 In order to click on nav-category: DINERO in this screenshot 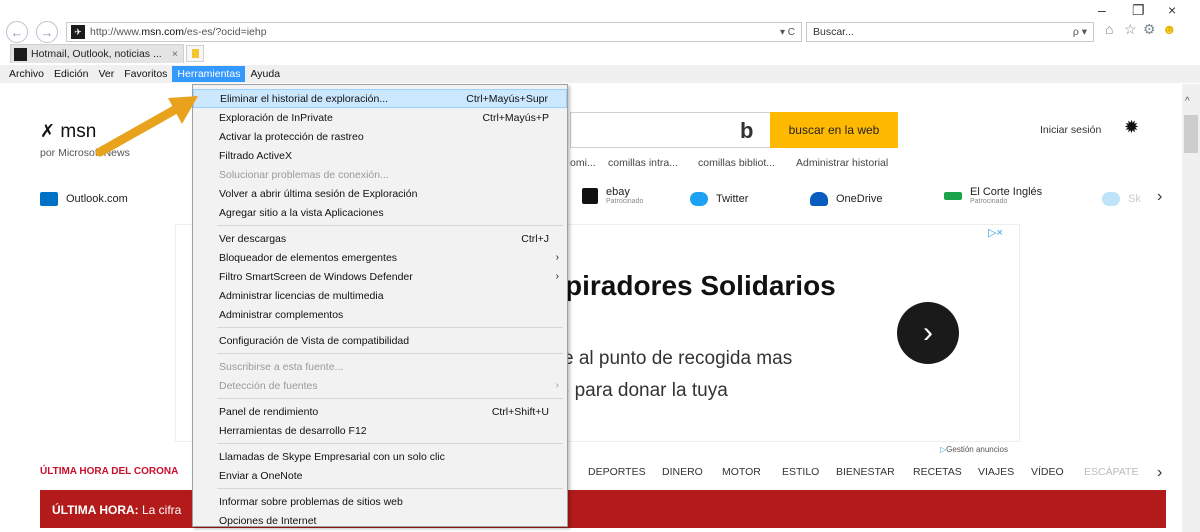, I will do `click(682, 472)`.